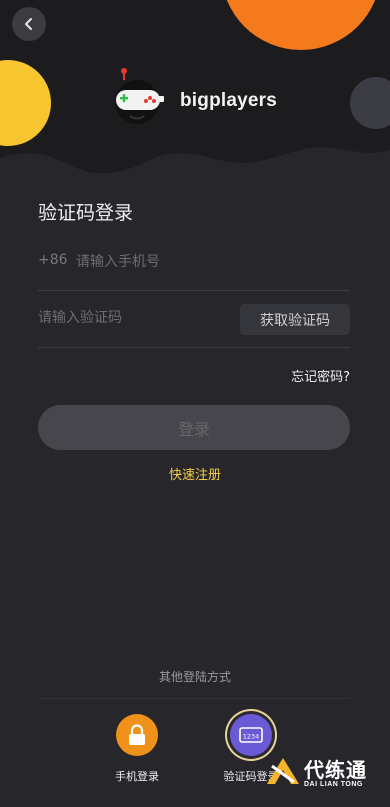 The width and height of the screenshot is (390, 807). Describe the element at coordinates (195, 473) in the screenshot. I see `quick-register-link: 快速注册` at that location.